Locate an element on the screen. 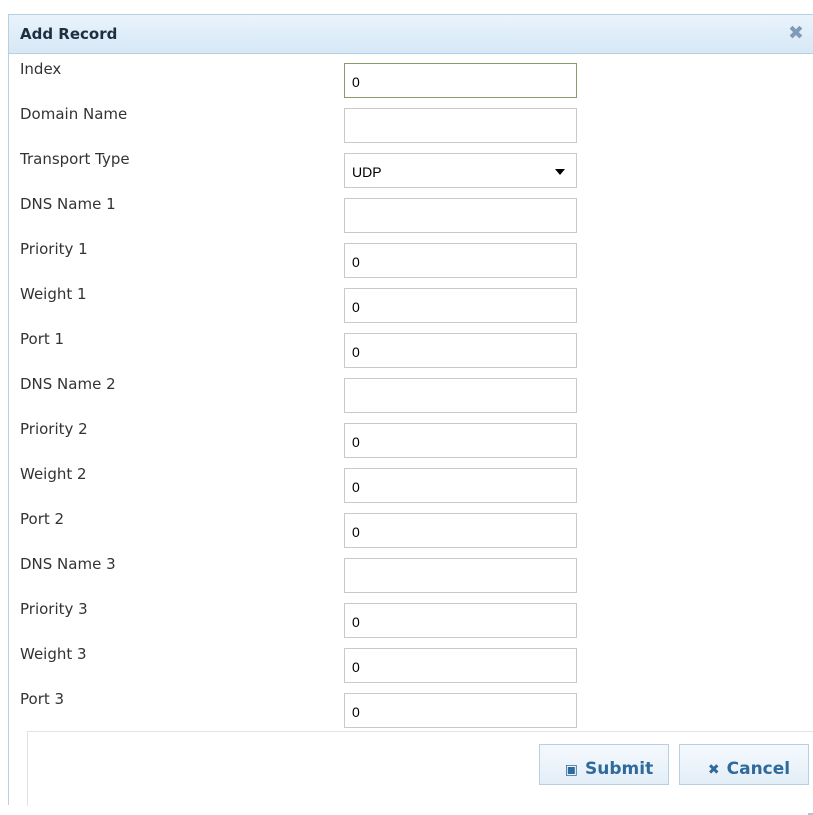  field-label: Weight 1 is located at coordinates (53, 294).